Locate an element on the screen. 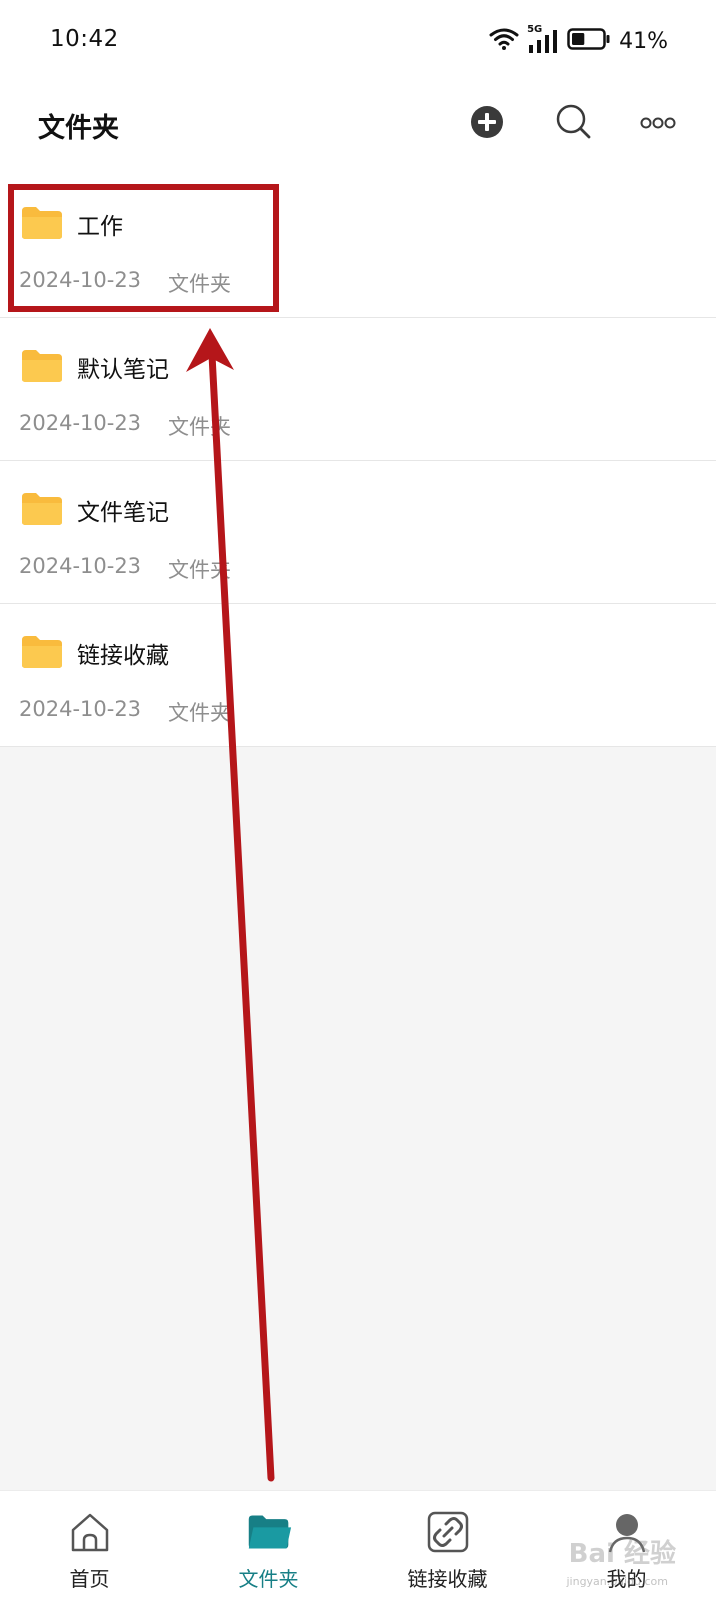 This screenshot has width=716, height=1600. bottom-nav: 首页 文件夹 链接收藏 我的 is located at coordinates (358, 1545).